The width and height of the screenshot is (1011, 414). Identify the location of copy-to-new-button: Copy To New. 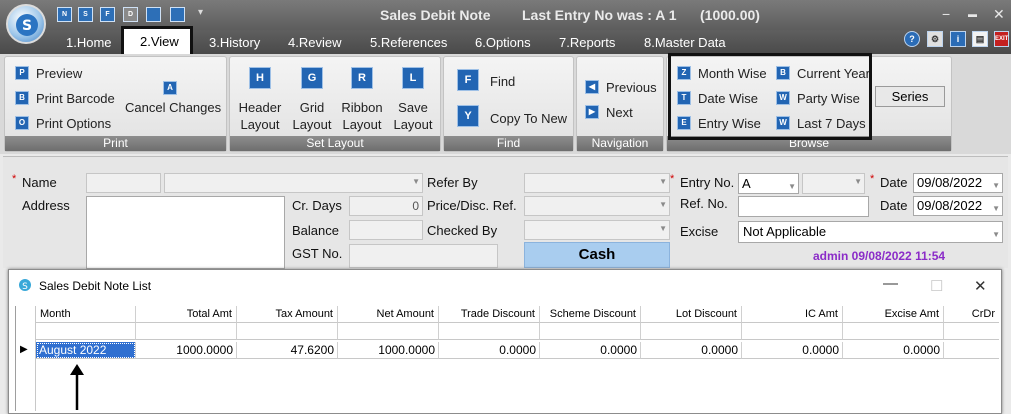
(528, 118).